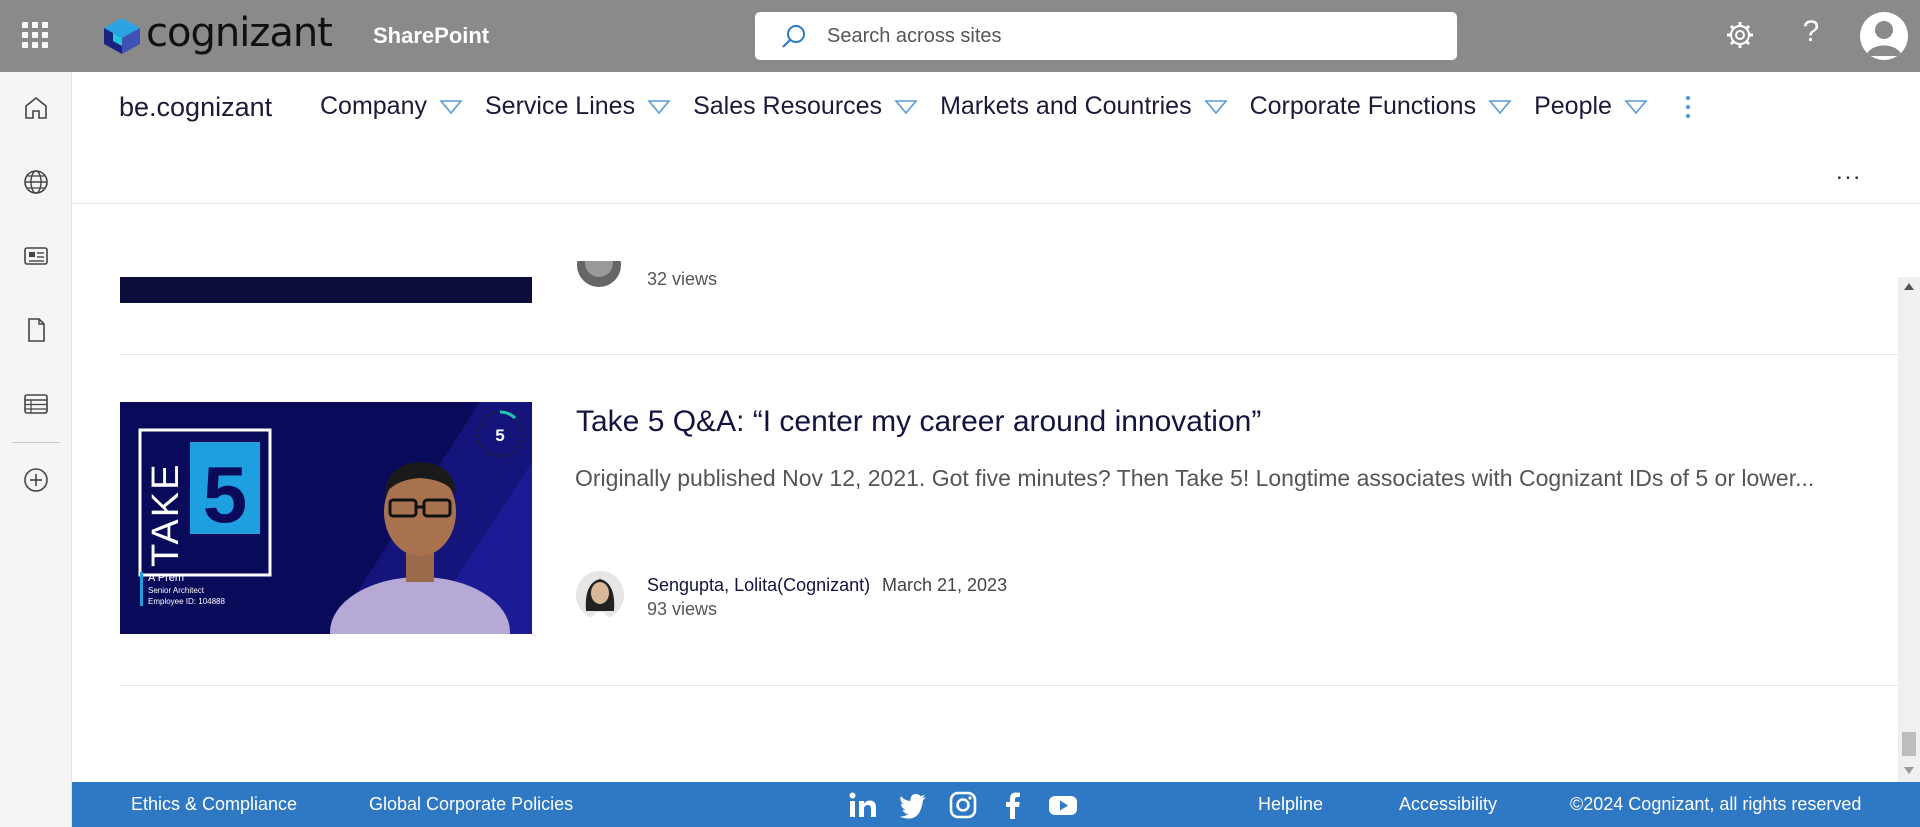  I want to click on nav-item-service-lines: Service Lines, so click(578, 106).